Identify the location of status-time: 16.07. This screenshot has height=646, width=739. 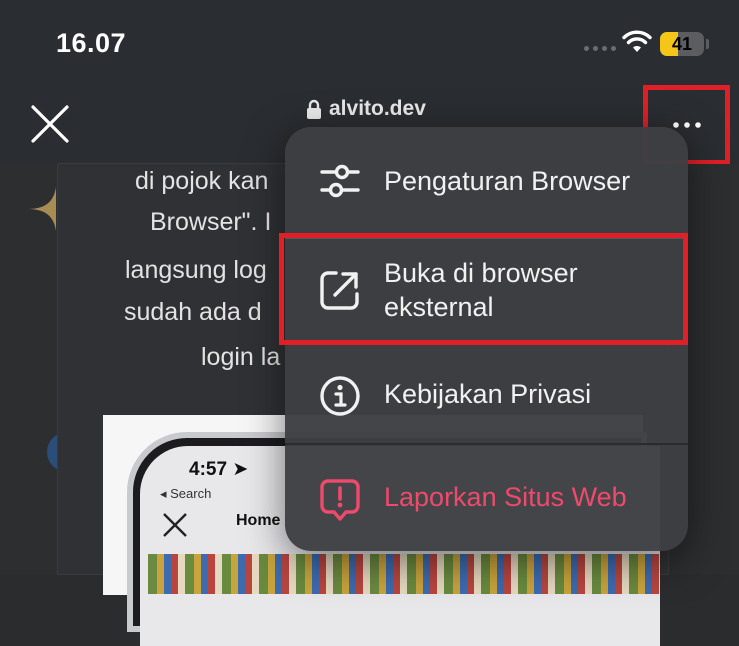
(91, 43).